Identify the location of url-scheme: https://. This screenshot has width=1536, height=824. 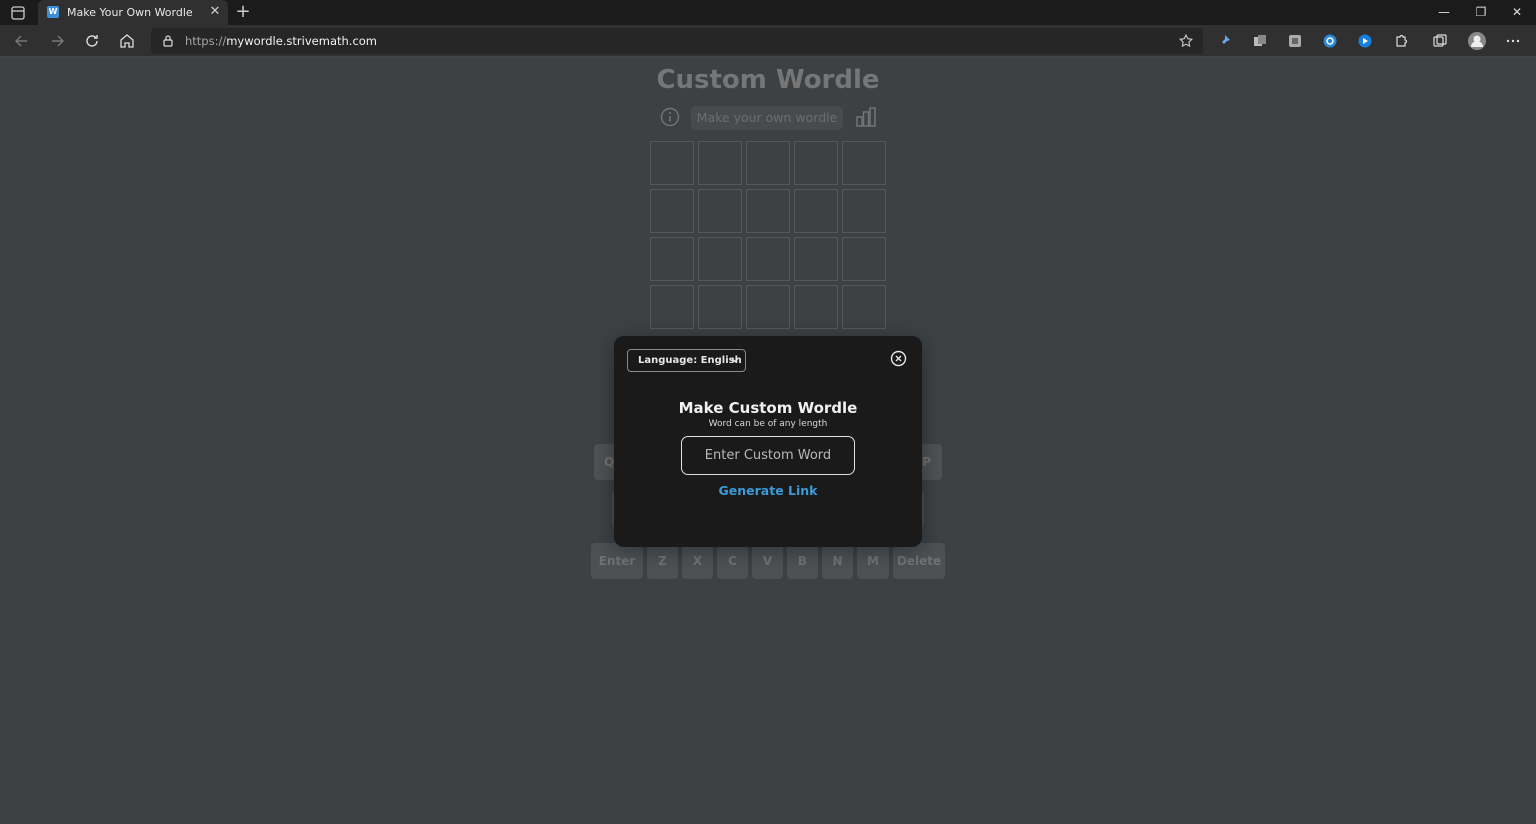
(206, 41).